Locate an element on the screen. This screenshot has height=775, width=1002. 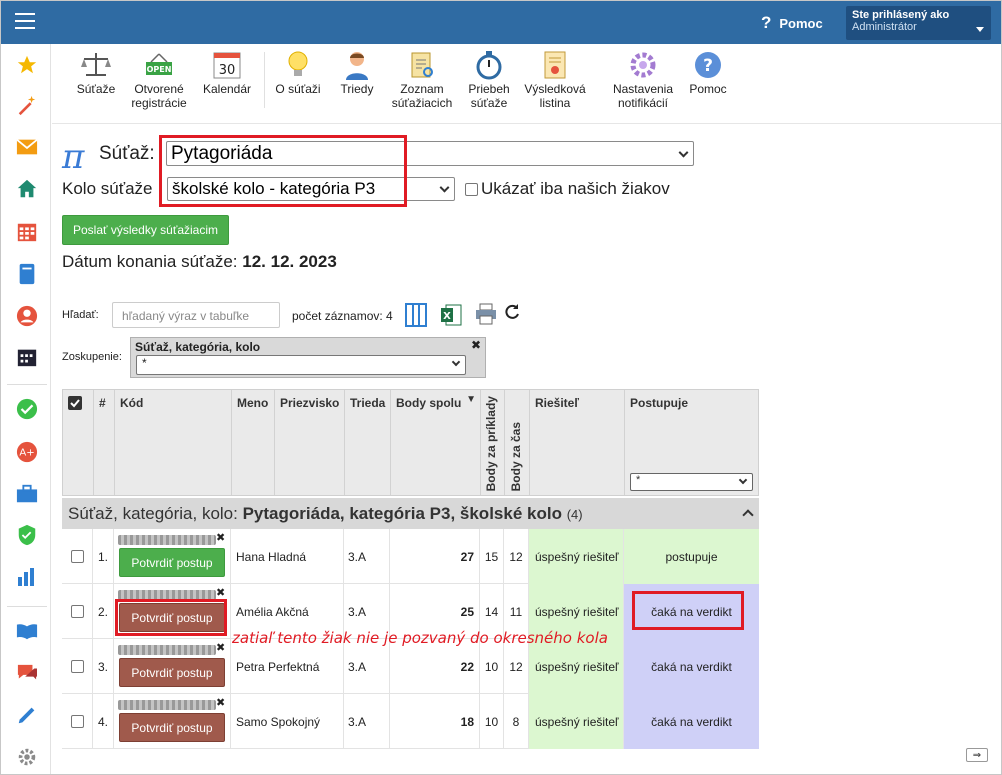
toolbar-contestants-list: Zoznam súťažiacich is located at coordinates (422, 80).